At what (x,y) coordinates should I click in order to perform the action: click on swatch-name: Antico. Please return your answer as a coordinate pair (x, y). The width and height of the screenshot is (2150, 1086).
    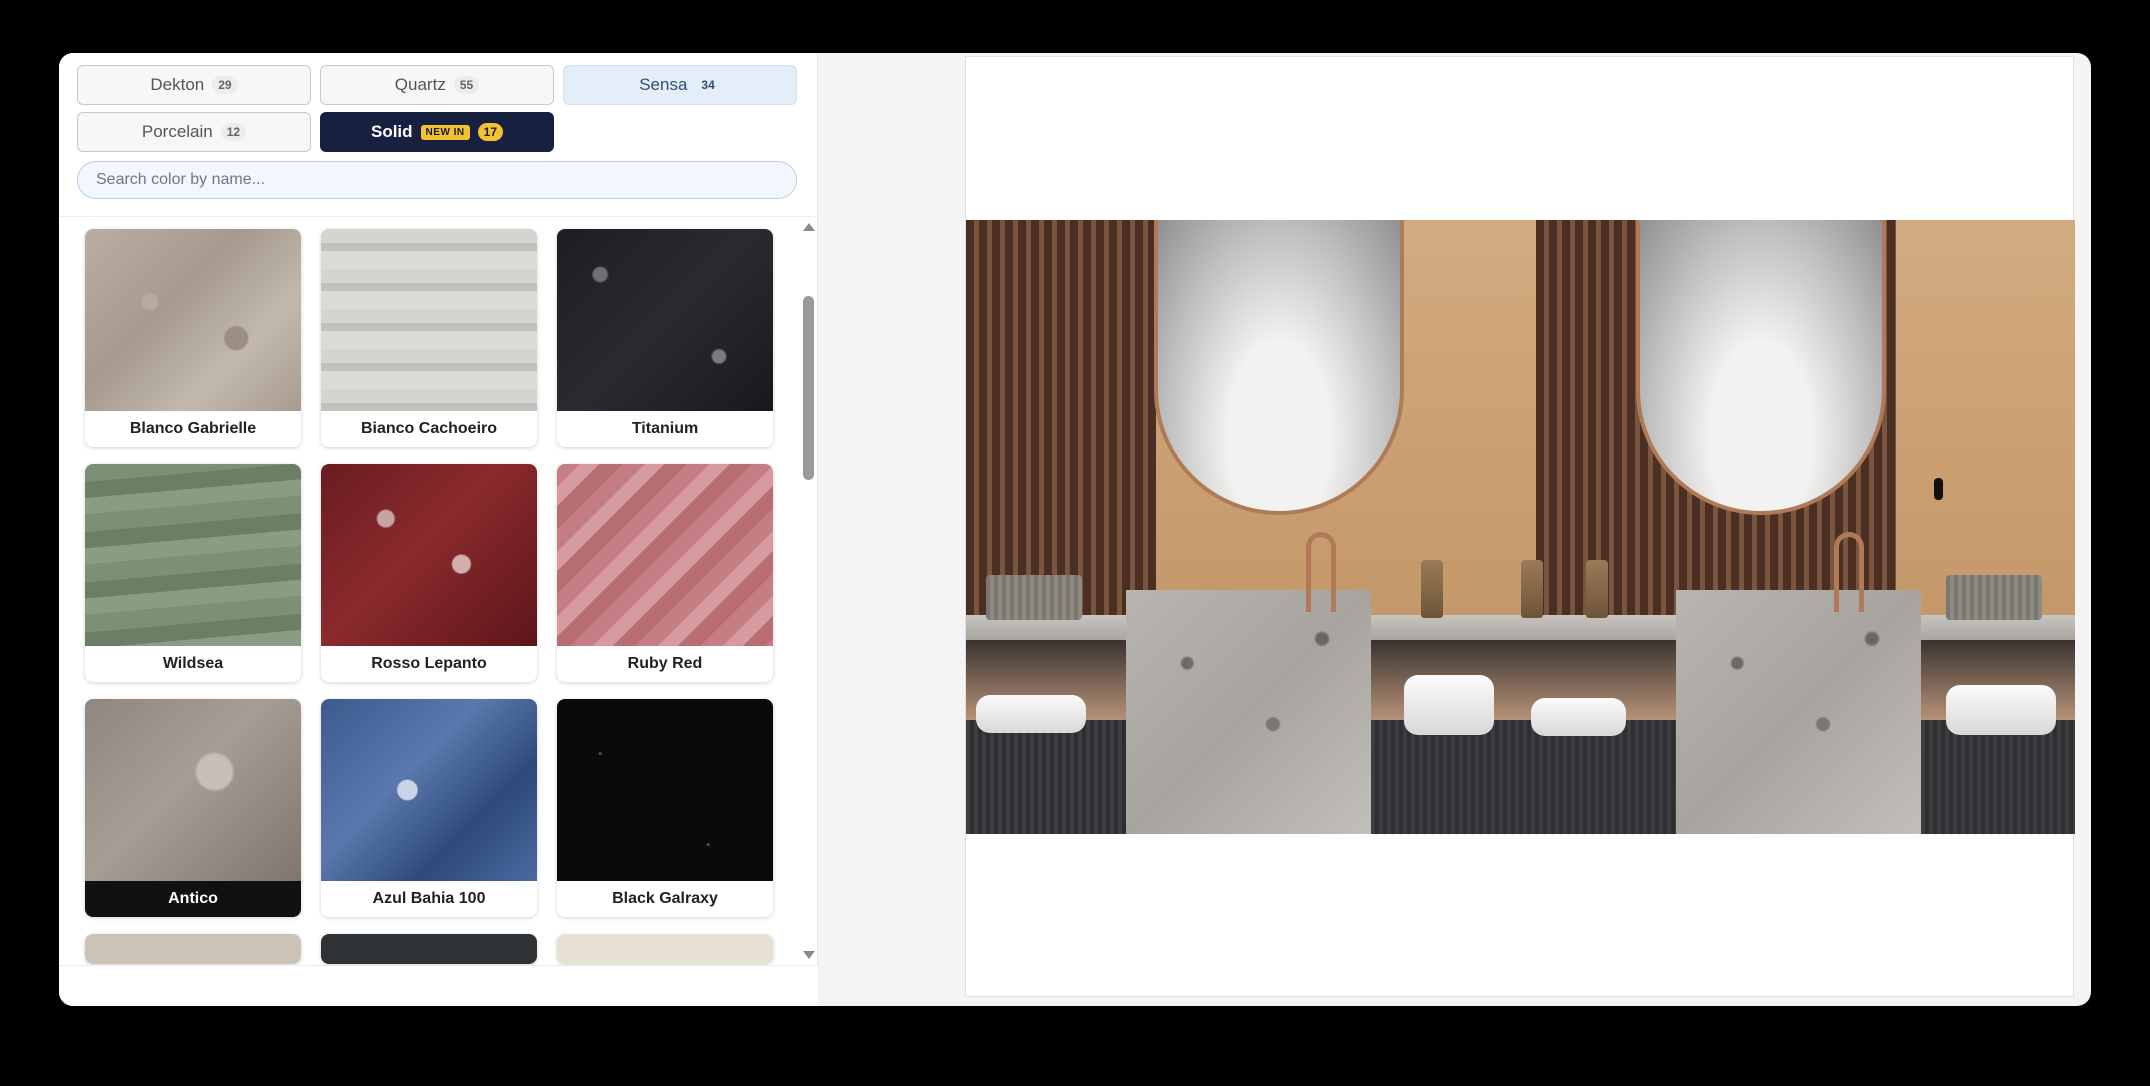
    Looking at the image, I should click on (193, 899).